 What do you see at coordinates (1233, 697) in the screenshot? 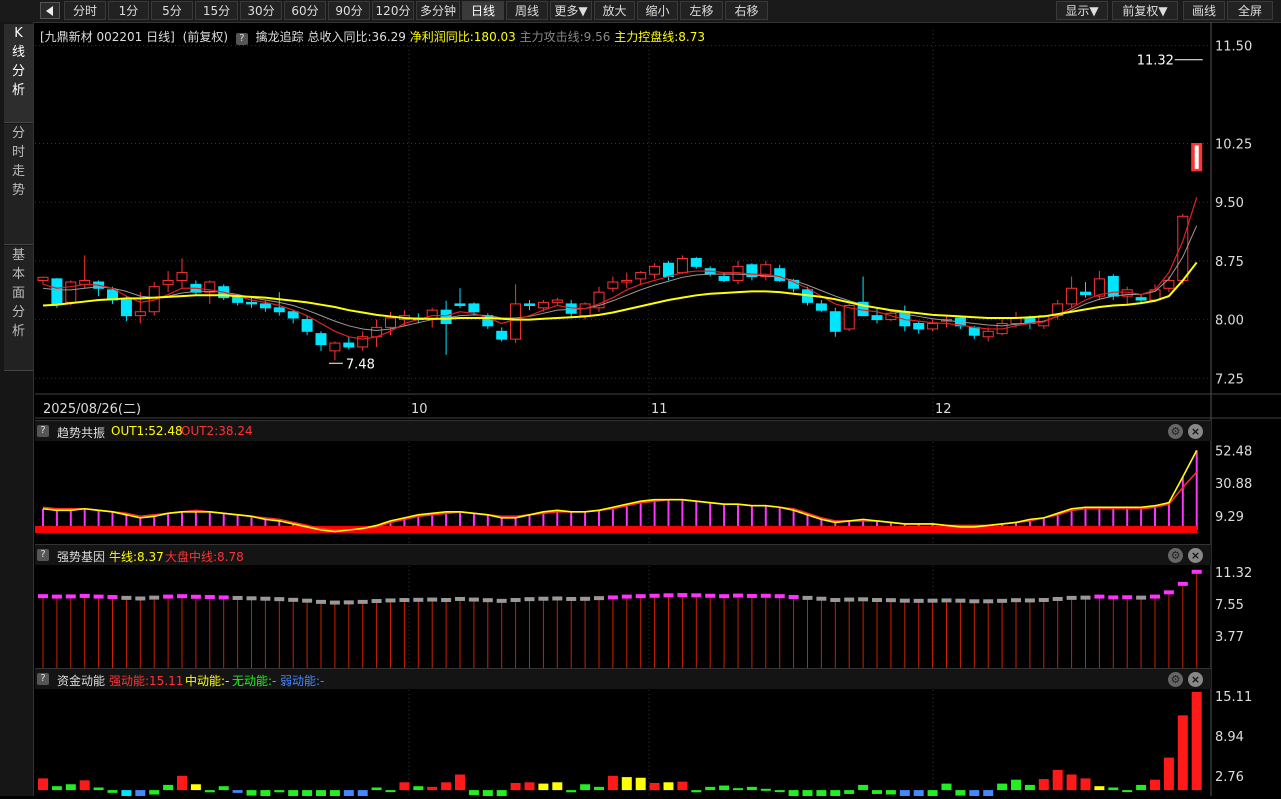
I see `p3-tick: 15.11` at bounding box center [1233, 697].